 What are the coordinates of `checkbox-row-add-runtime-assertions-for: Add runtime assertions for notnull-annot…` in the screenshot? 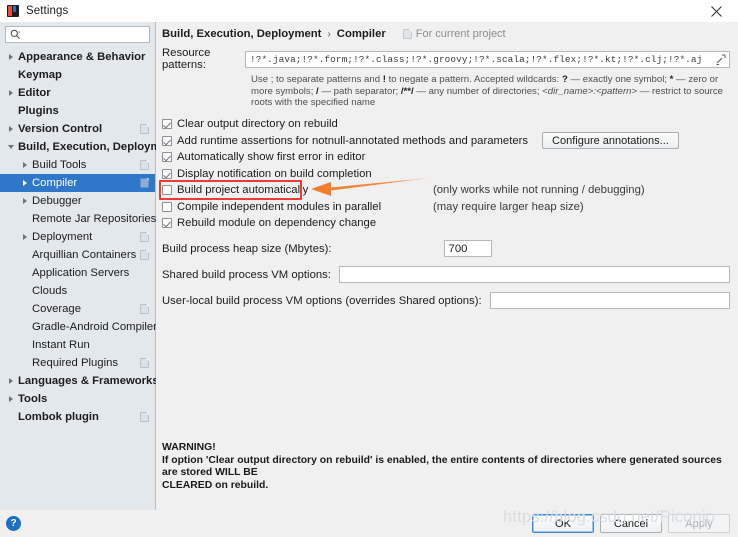 It's located at (450, 141).